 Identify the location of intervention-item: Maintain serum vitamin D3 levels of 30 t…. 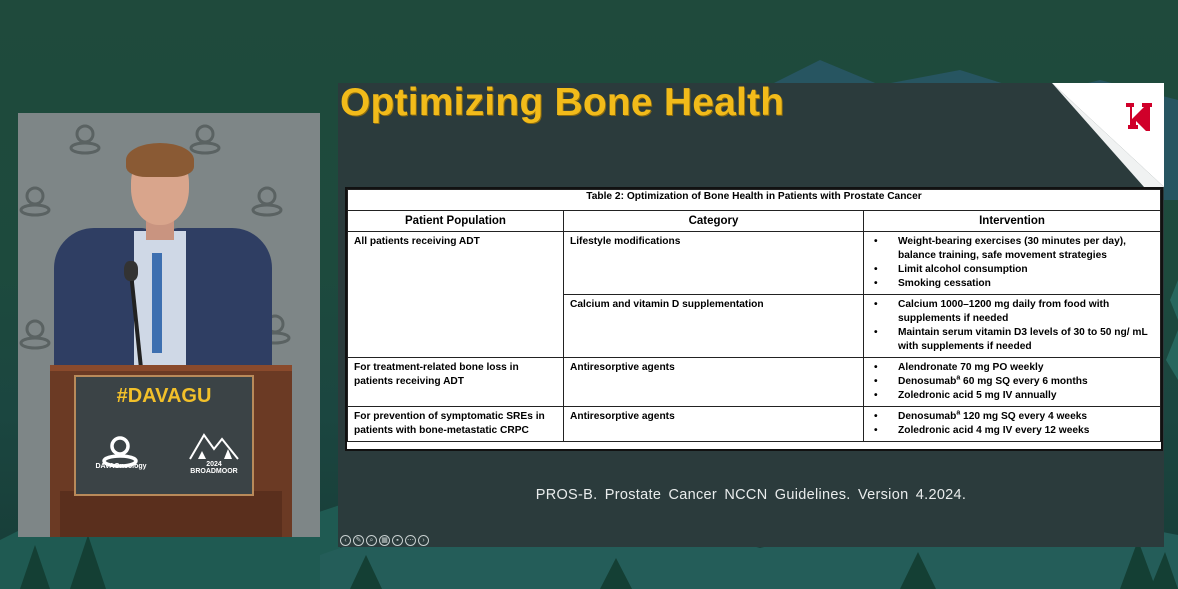
(1014, 340).